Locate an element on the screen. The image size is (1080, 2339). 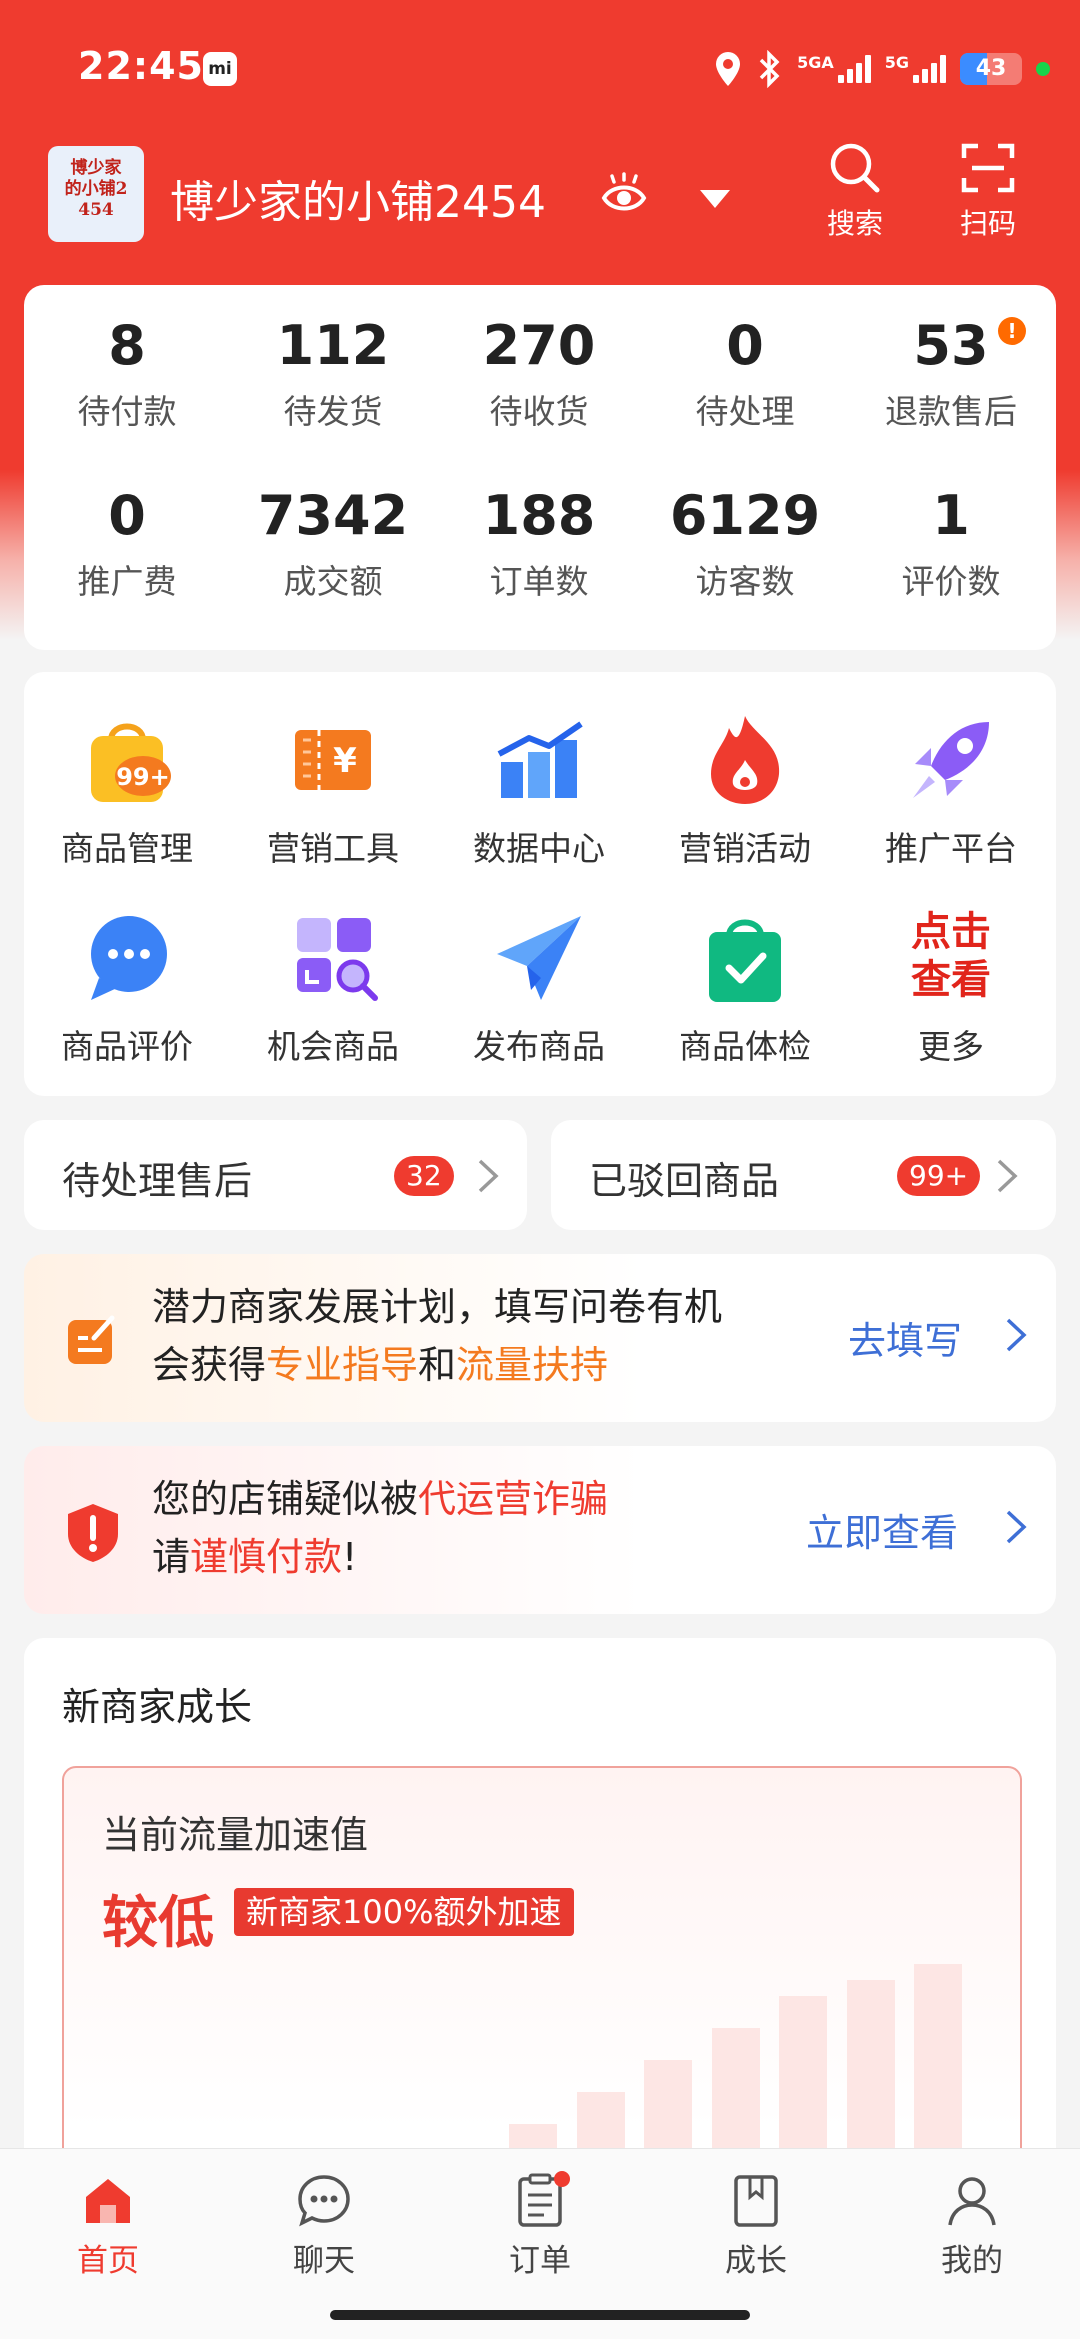
search-button: 搜索 is located at coordinates (855, 191).